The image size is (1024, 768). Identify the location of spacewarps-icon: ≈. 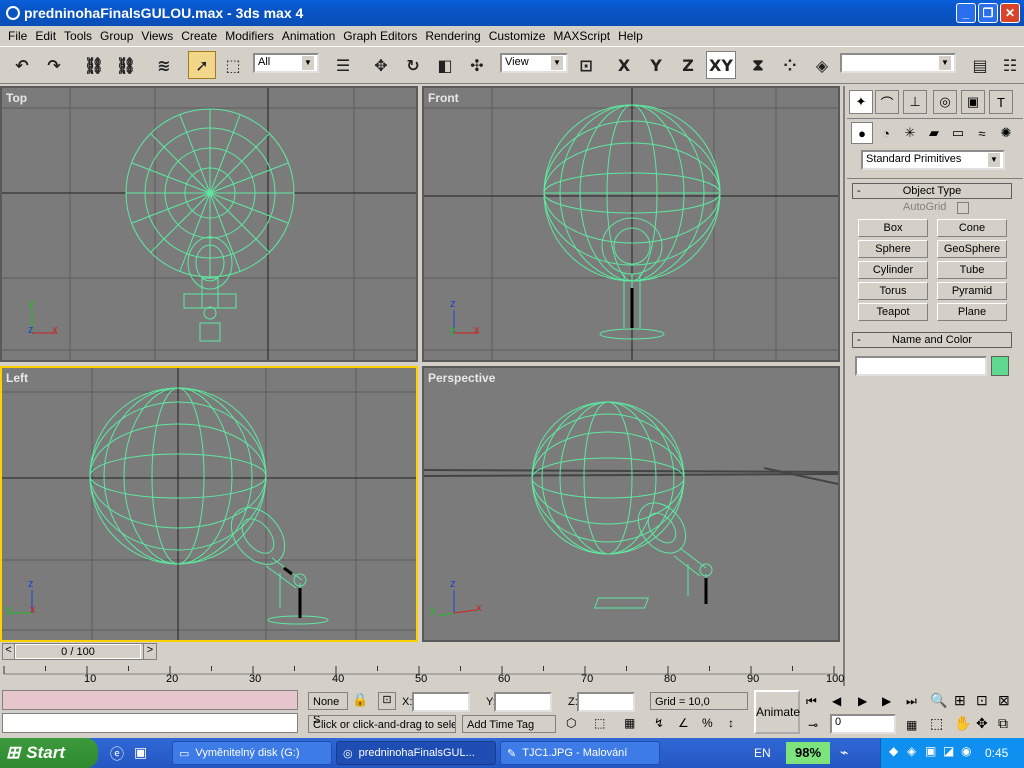
(982, 133).